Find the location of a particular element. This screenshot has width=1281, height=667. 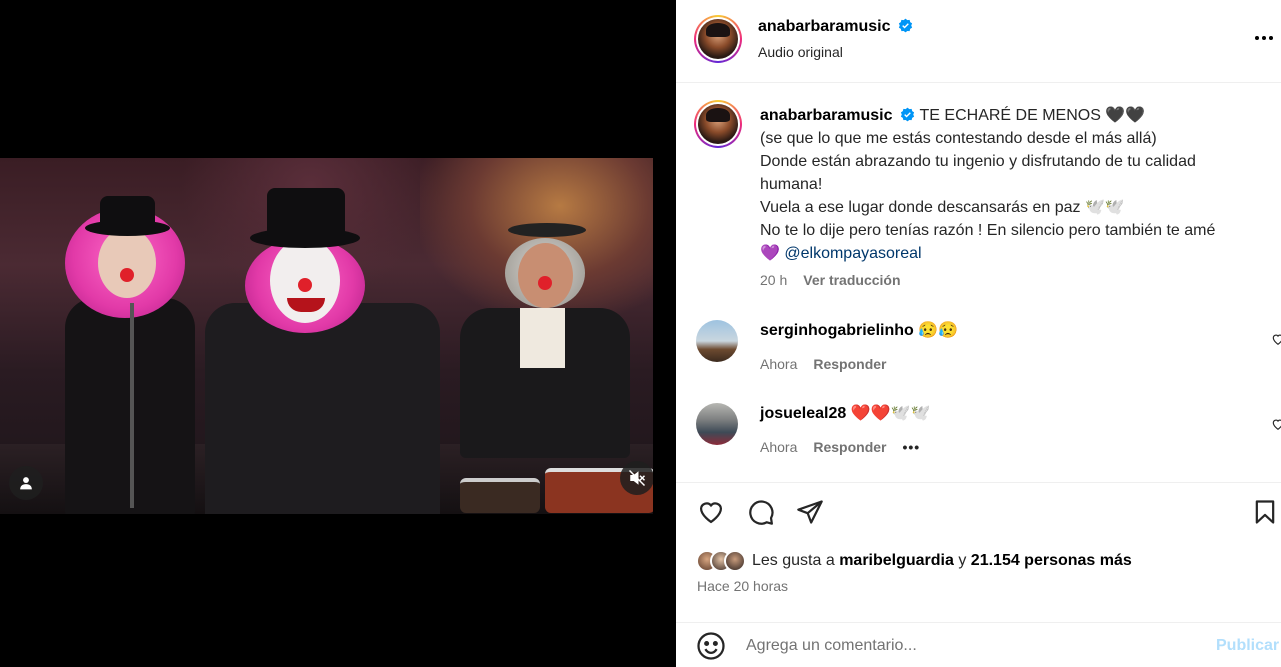

commenter-username: serginhogabrielinho is located at coordinates (837, 330).